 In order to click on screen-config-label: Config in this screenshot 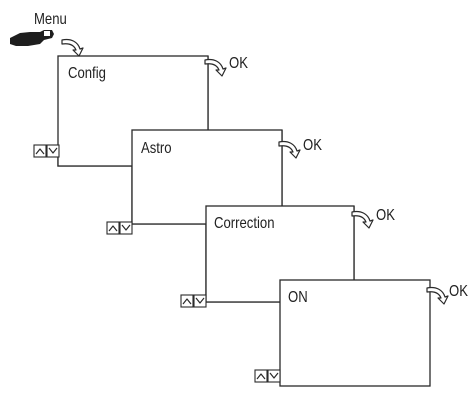, I will do `click(87, 73)`.